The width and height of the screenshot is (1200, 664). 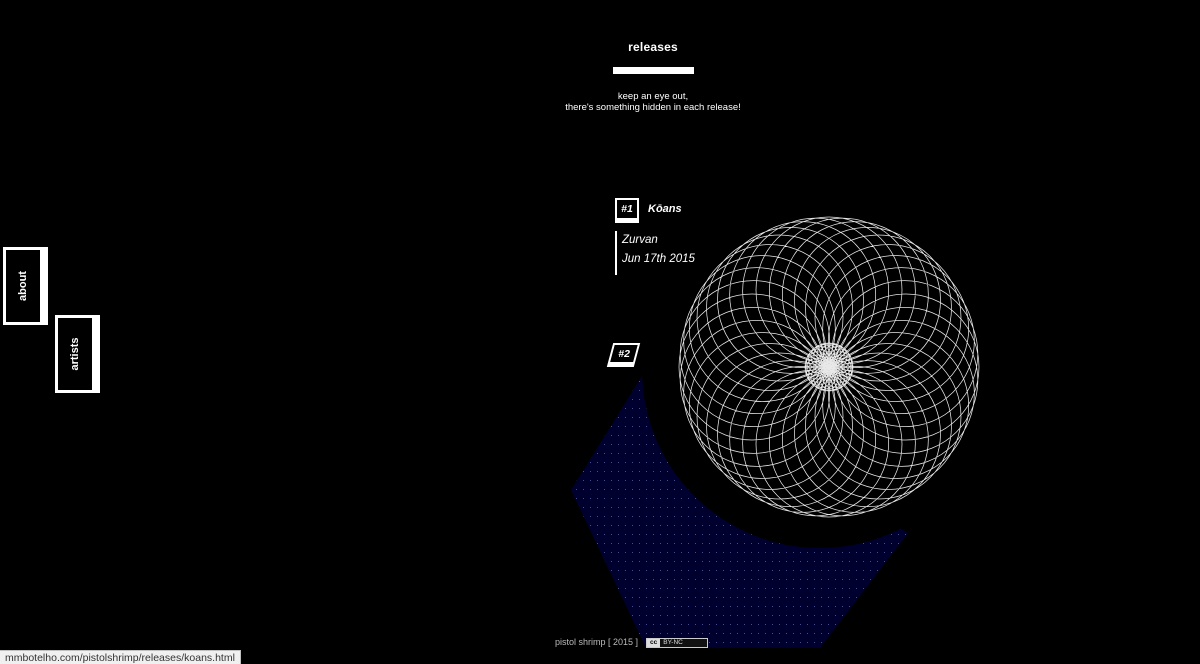 I want to click on release-2-number-label: #2, so click(x=624, y=353).